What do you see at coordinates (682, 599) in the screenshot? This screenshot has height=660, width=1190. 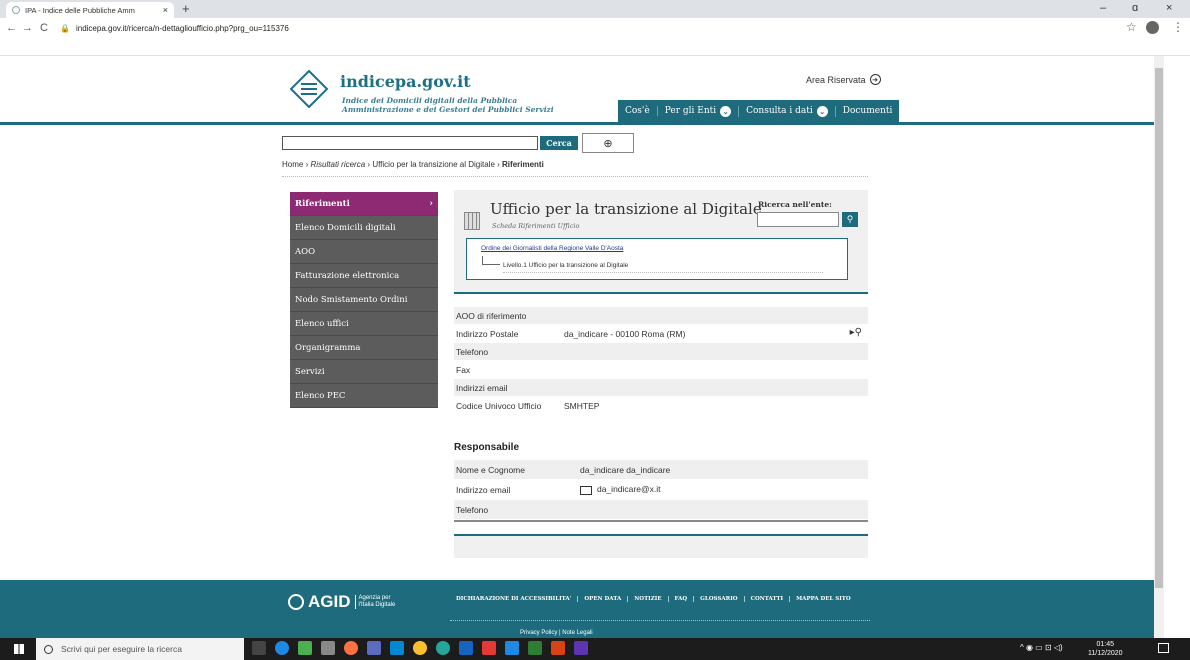 I see `footer-link-faq: FAQ` at bounding box center [682, 599].